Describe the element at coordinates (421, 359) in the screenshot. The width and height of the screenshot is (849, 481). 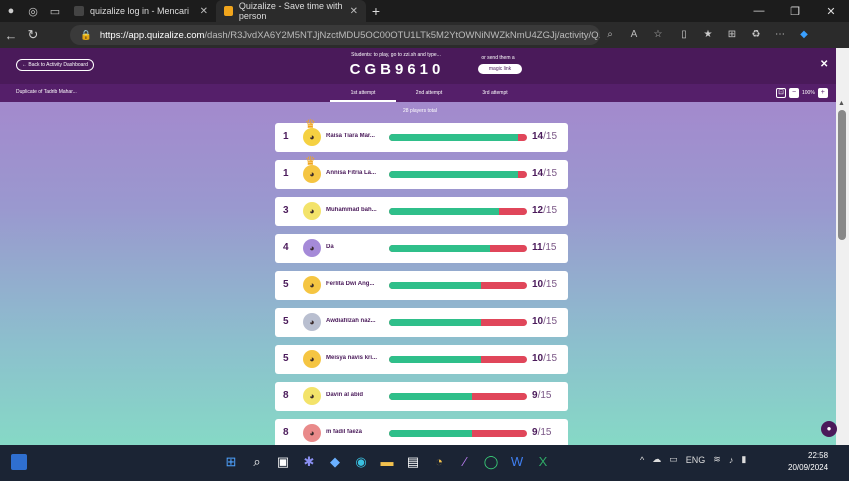
I see `leaderboard-row: 5 ◕ Meisya navis kri... 10/15` at that location.